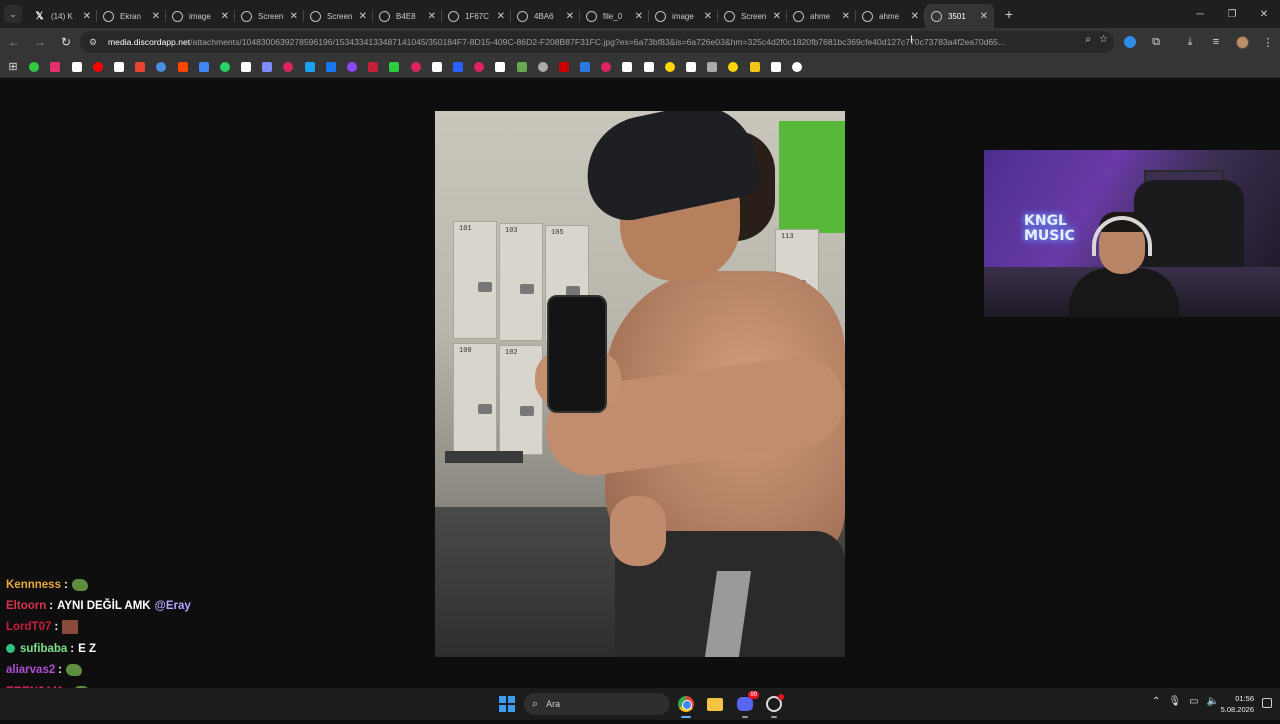 The image size is (1280, 724). I want to click on taskbar-clock: 01:56 5.08.2026, so click(1237, 704).